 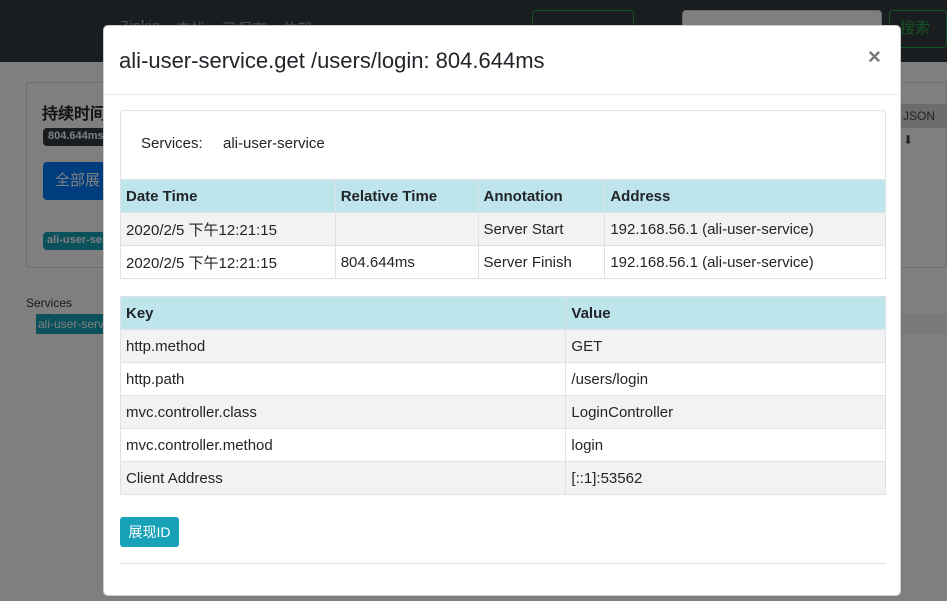 I want to click on services-value: ali-user-service, so click(x=274, y=143).